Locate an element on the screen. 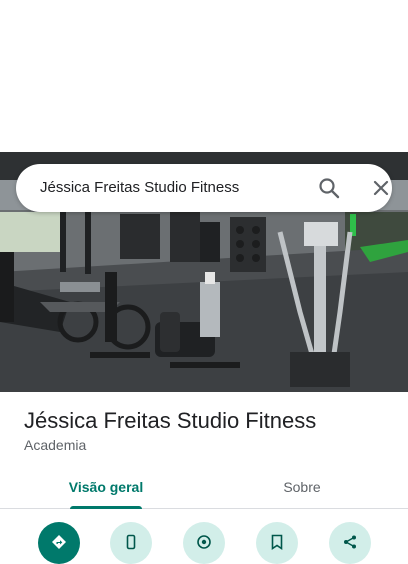 This screenshot has height=564, width=408. save-button is located at coordinates (277, 543).